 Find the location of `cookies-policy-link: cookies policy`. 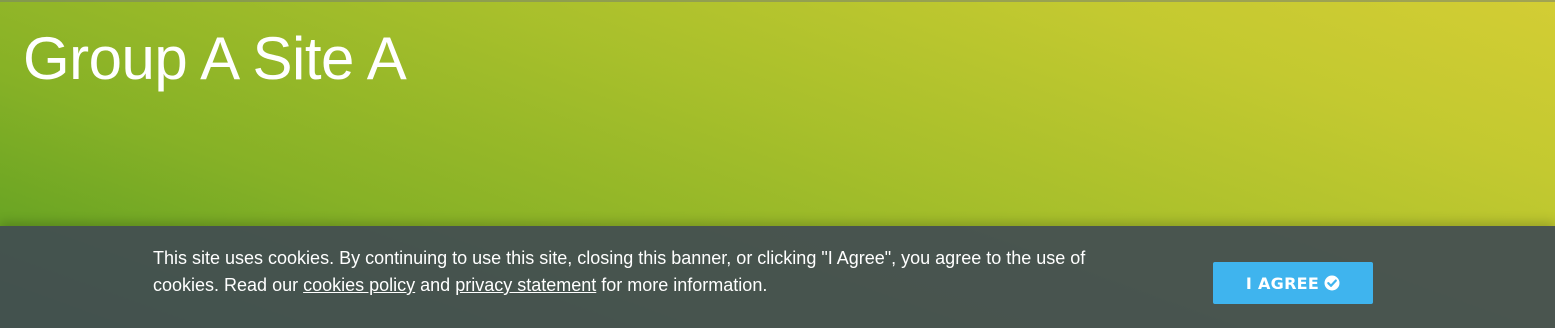

cookies-policy-link: cookies policy is located at coordinates (359, 285).